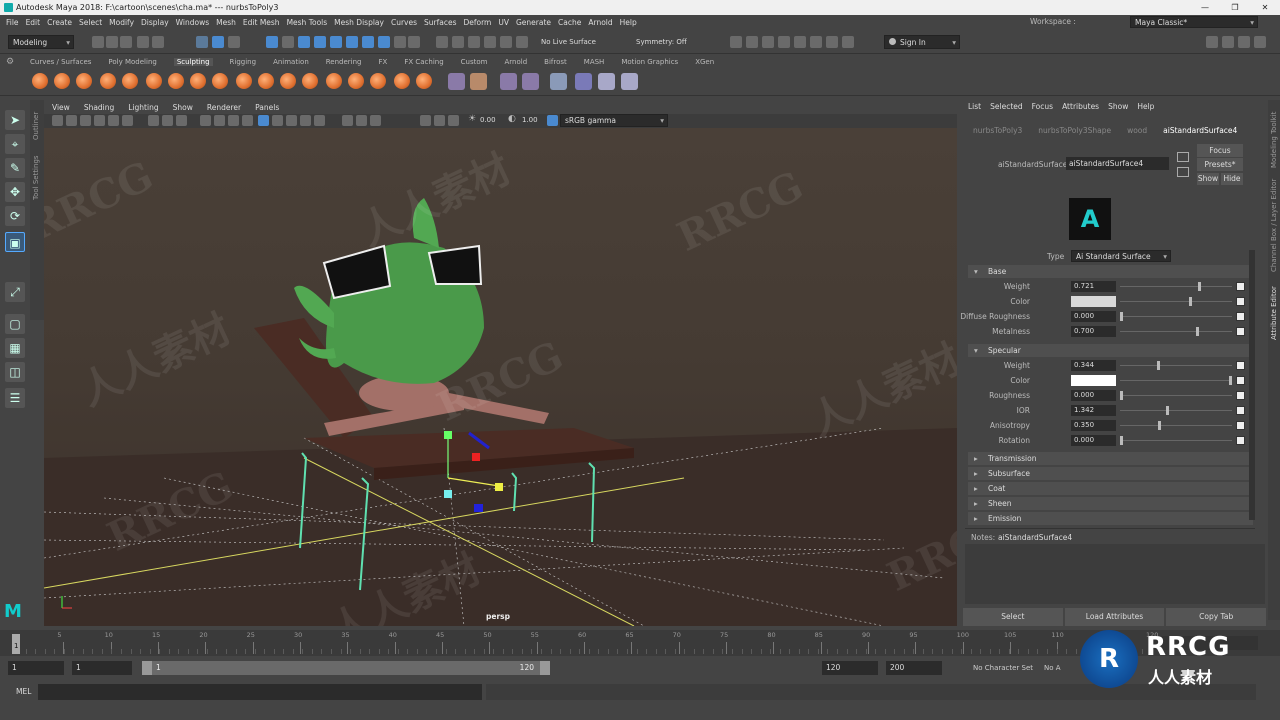  Describe the element at coordinates (488, 120) in the screenshot. I see `exposure-field: 0.00` at that location.